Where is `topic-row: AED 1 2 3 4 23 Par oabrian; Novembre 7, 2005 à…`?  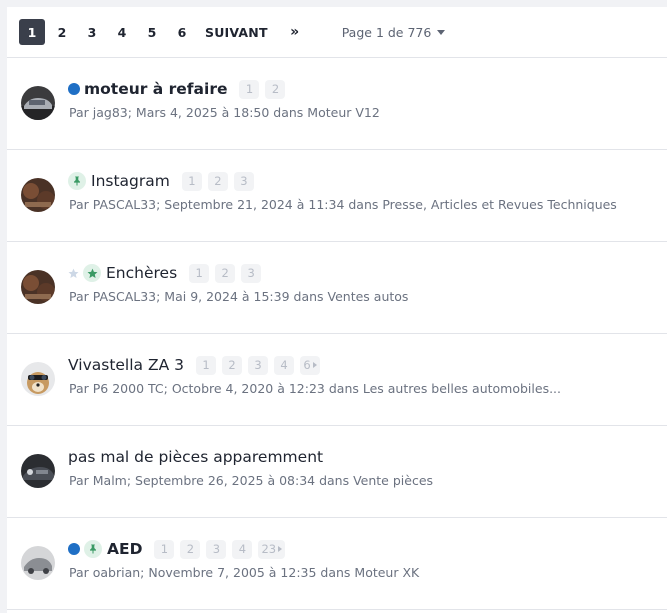 topic-row: AED 1 2 3 4 23 Par oabrian; Novembre 7, 2005 à… is located at coordinates (337, 564).